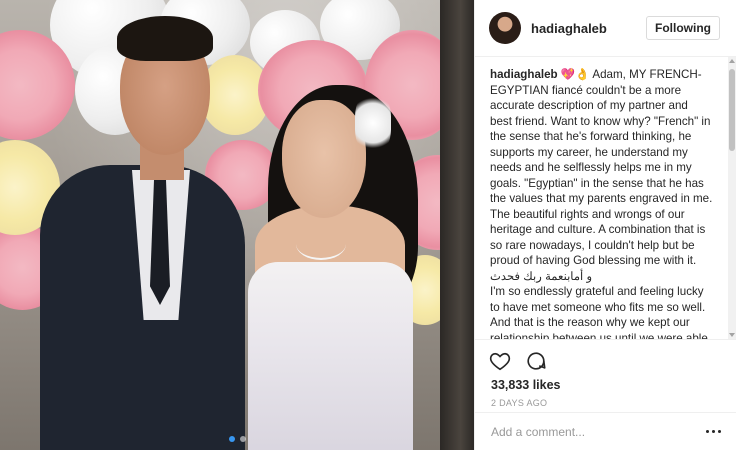  I want to click on caption-line: the sense that he's forward thinking, he, so click(591, 136).